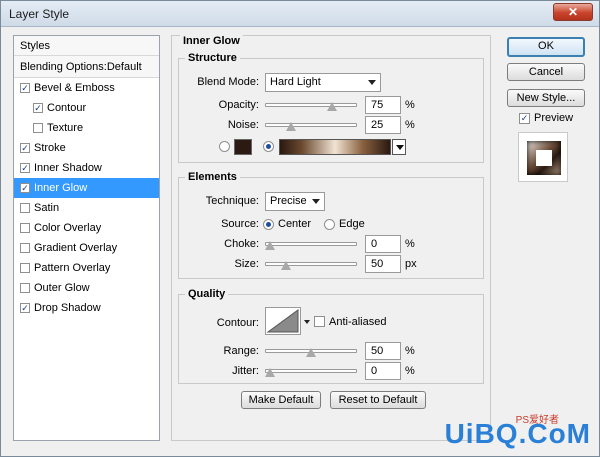  Describe the element at coordinates (68, 228) in the screenshot. I see `style-item-label: Color Overlay` at that location.